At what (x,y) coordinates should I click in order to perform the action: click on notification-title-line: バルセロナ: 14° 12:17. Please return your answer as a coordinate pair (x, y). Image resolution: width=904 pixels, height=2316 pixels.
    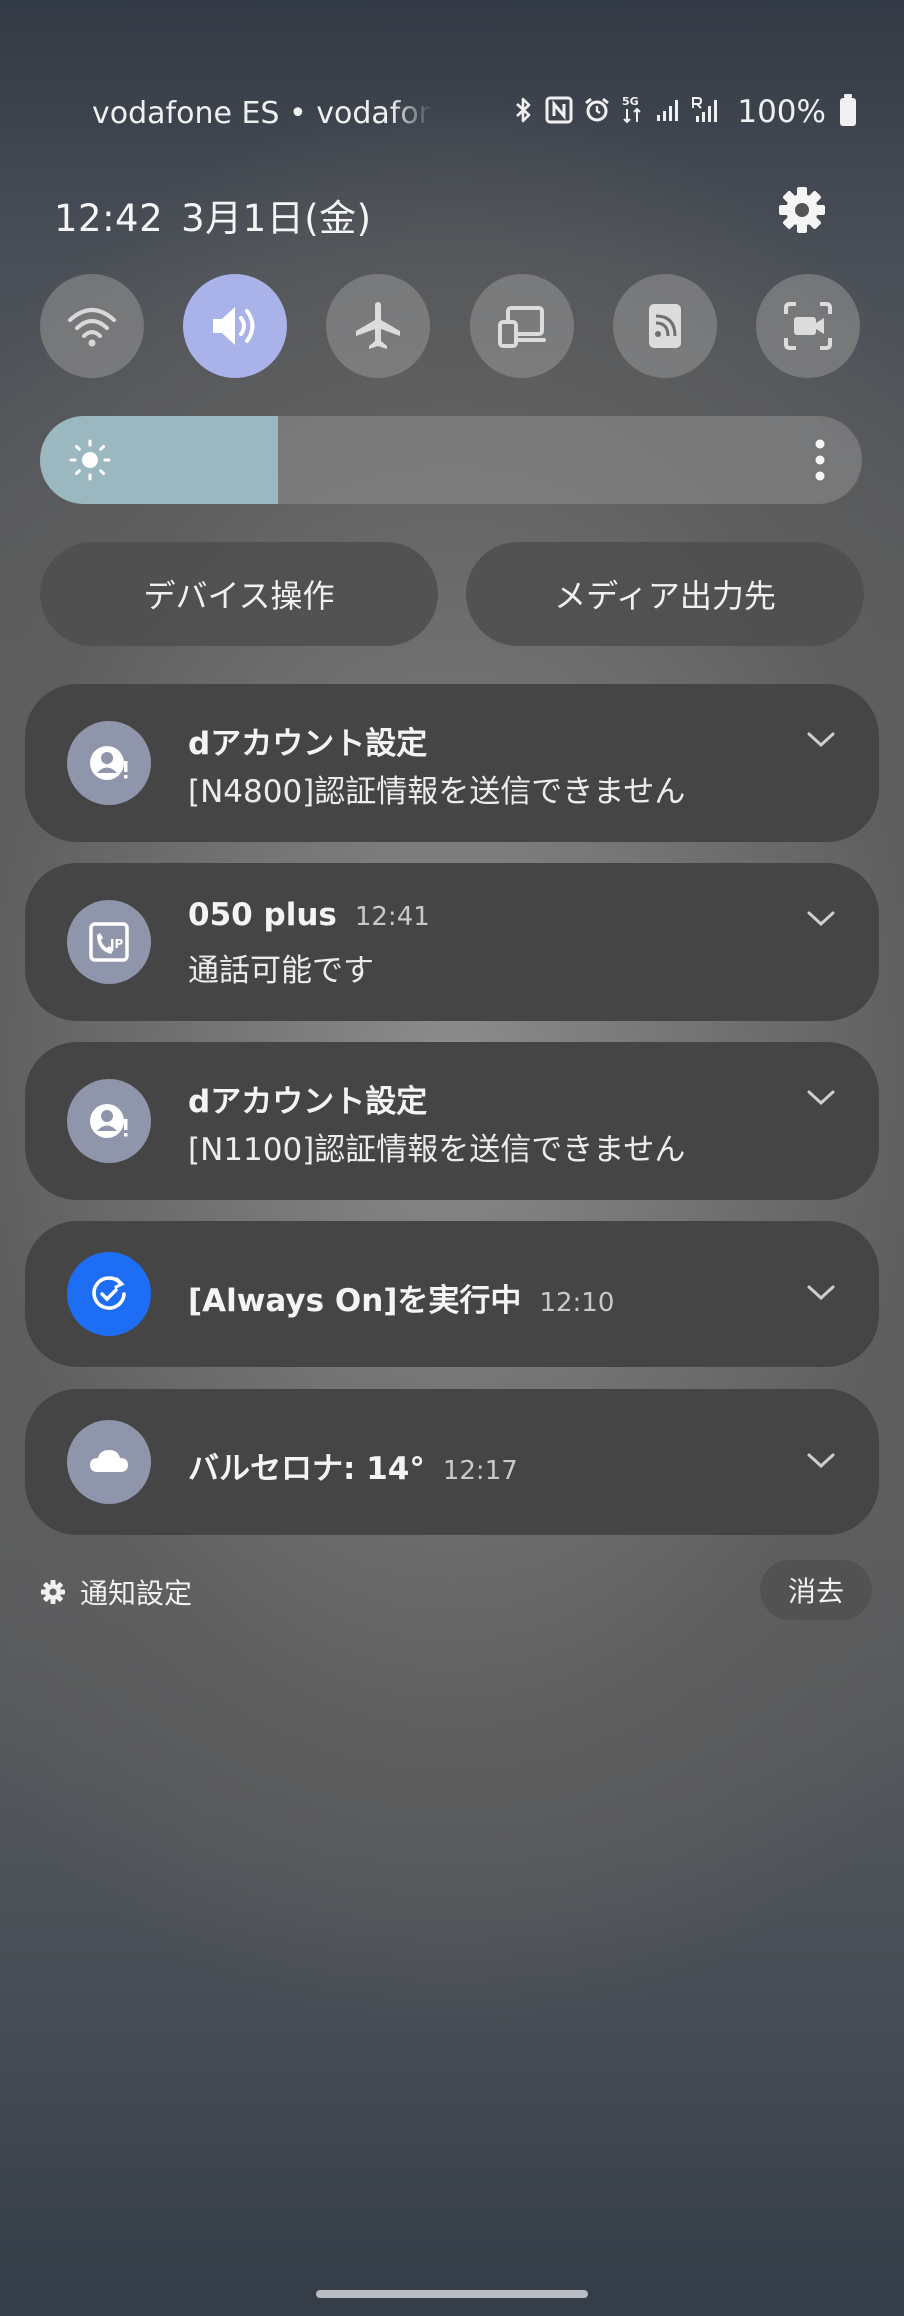
    Looking at the image, I should click on (353, 1465).